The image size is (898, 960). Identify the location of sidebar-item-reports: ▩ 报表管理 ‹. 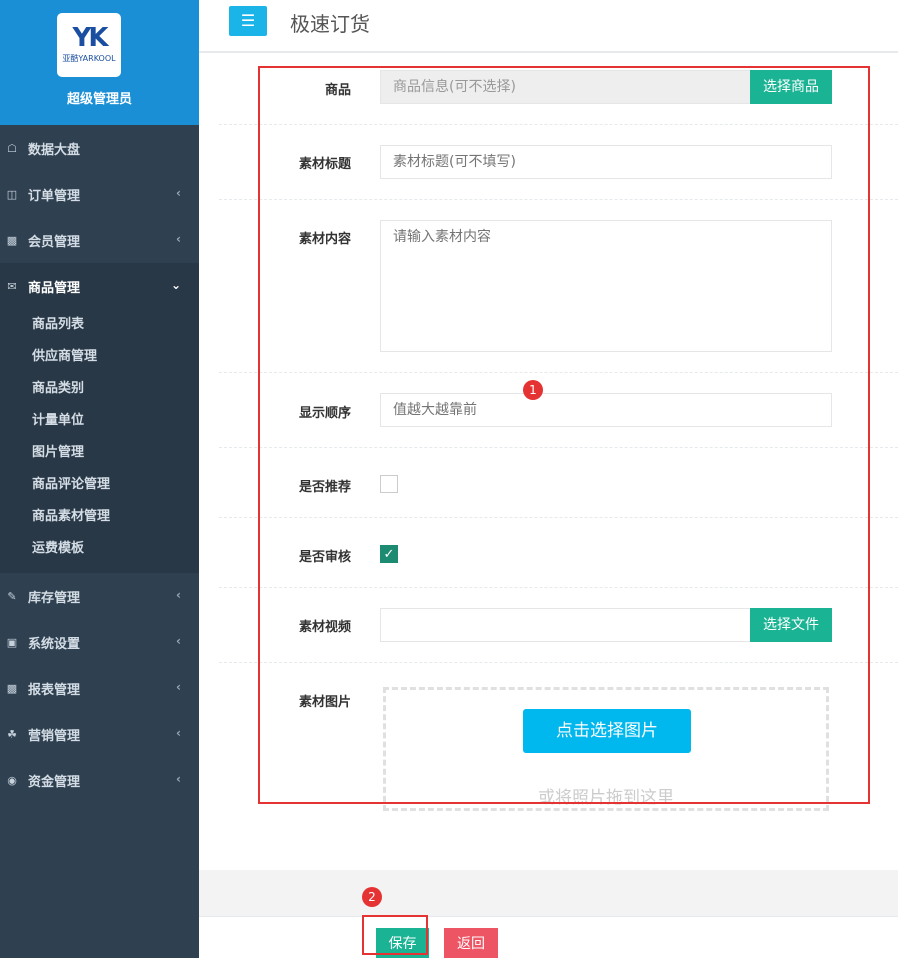
(99, 688).